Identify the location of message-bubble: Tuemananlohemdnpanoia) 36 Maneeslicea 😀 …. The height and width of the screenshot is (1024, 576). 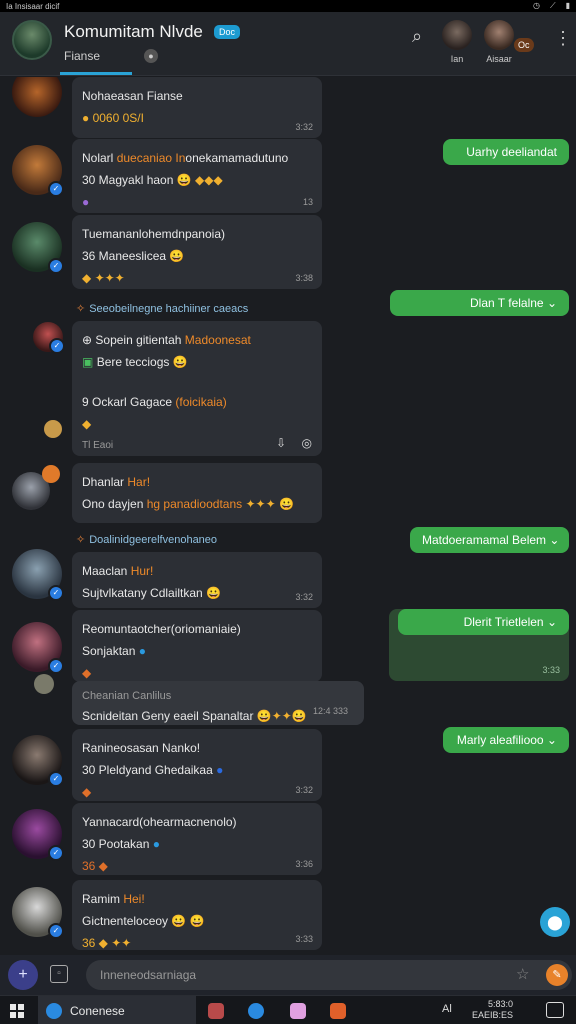
(197, 252).